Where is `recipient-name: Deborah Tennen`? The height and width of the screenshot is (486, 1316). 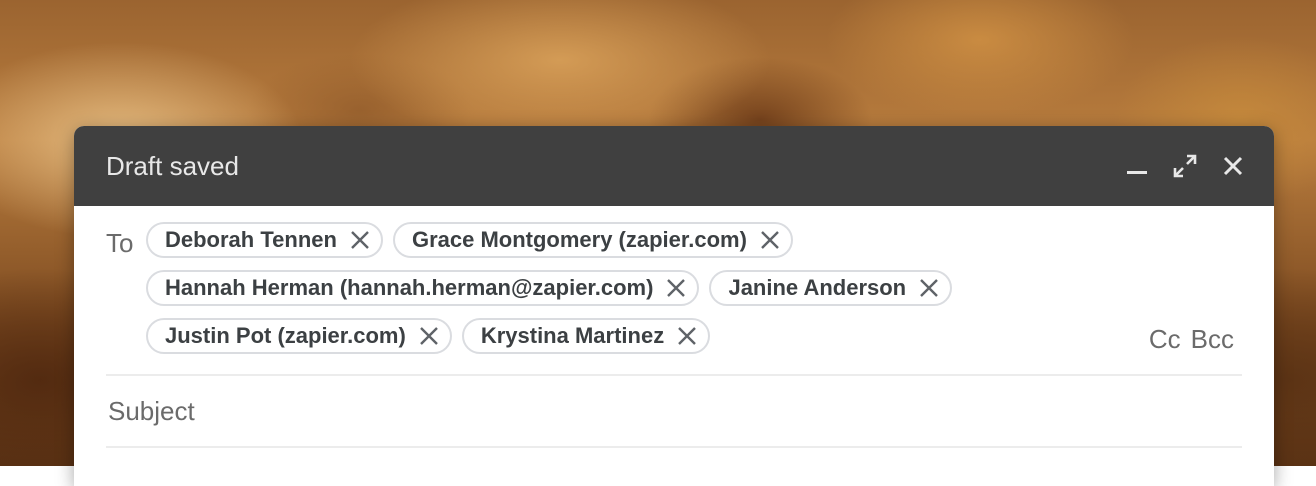 recipient-name: Deborah Tennen is located at coordinates (251, 239).